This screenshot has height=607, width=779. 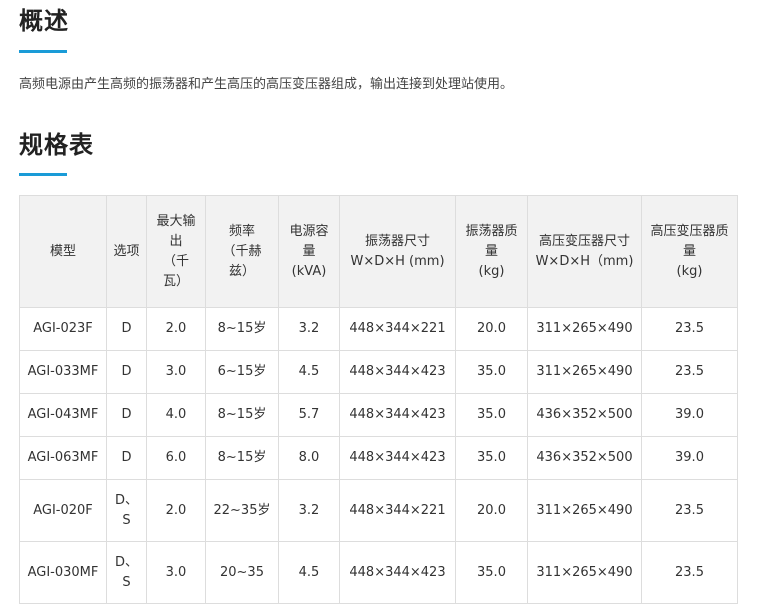 I want to click on overview-title-underline, so click(x=43, y=51).